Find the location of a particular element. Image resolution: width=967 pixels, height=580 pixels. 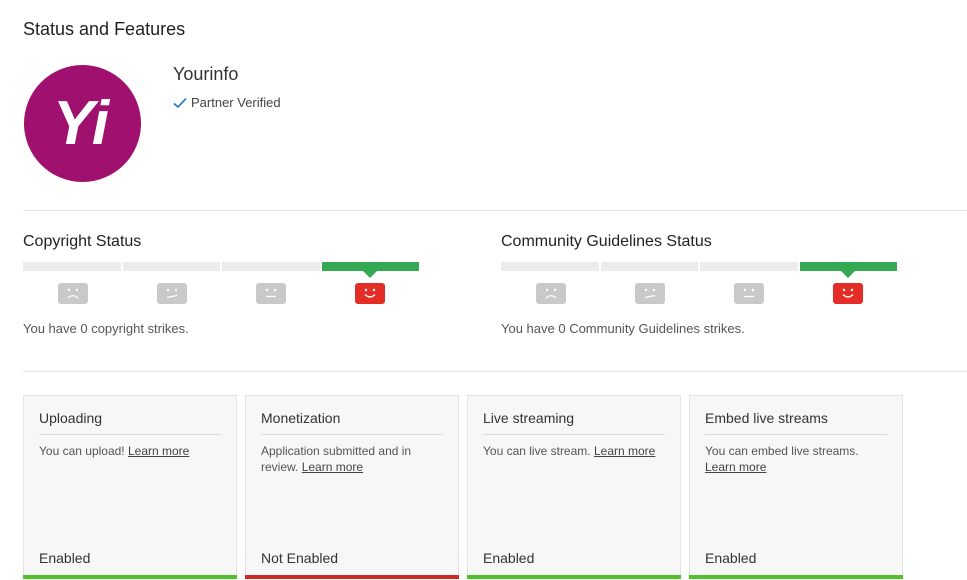

copyright-face-row is located at coordinates (221, 294).